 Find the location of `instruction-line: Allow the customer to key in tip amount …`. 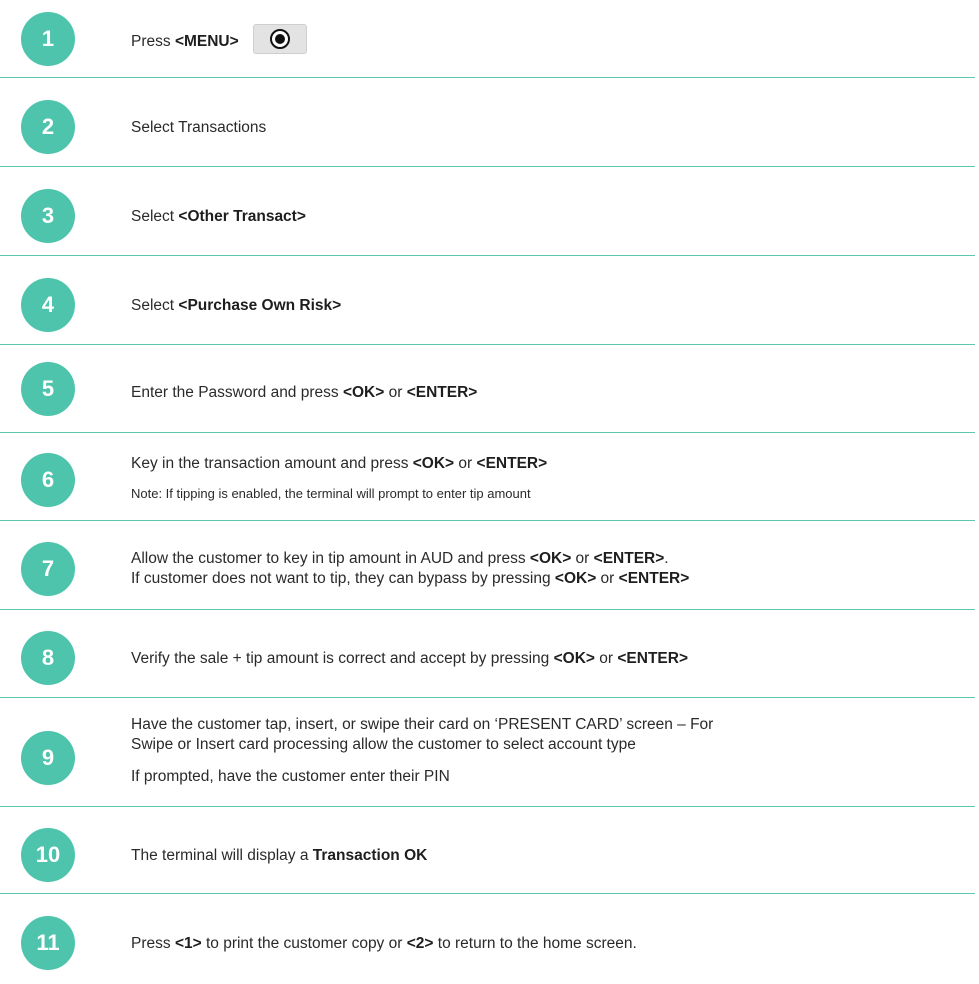

instruction-line: Allow the customer to key in tip amount … is located at coordinates (545, 559).